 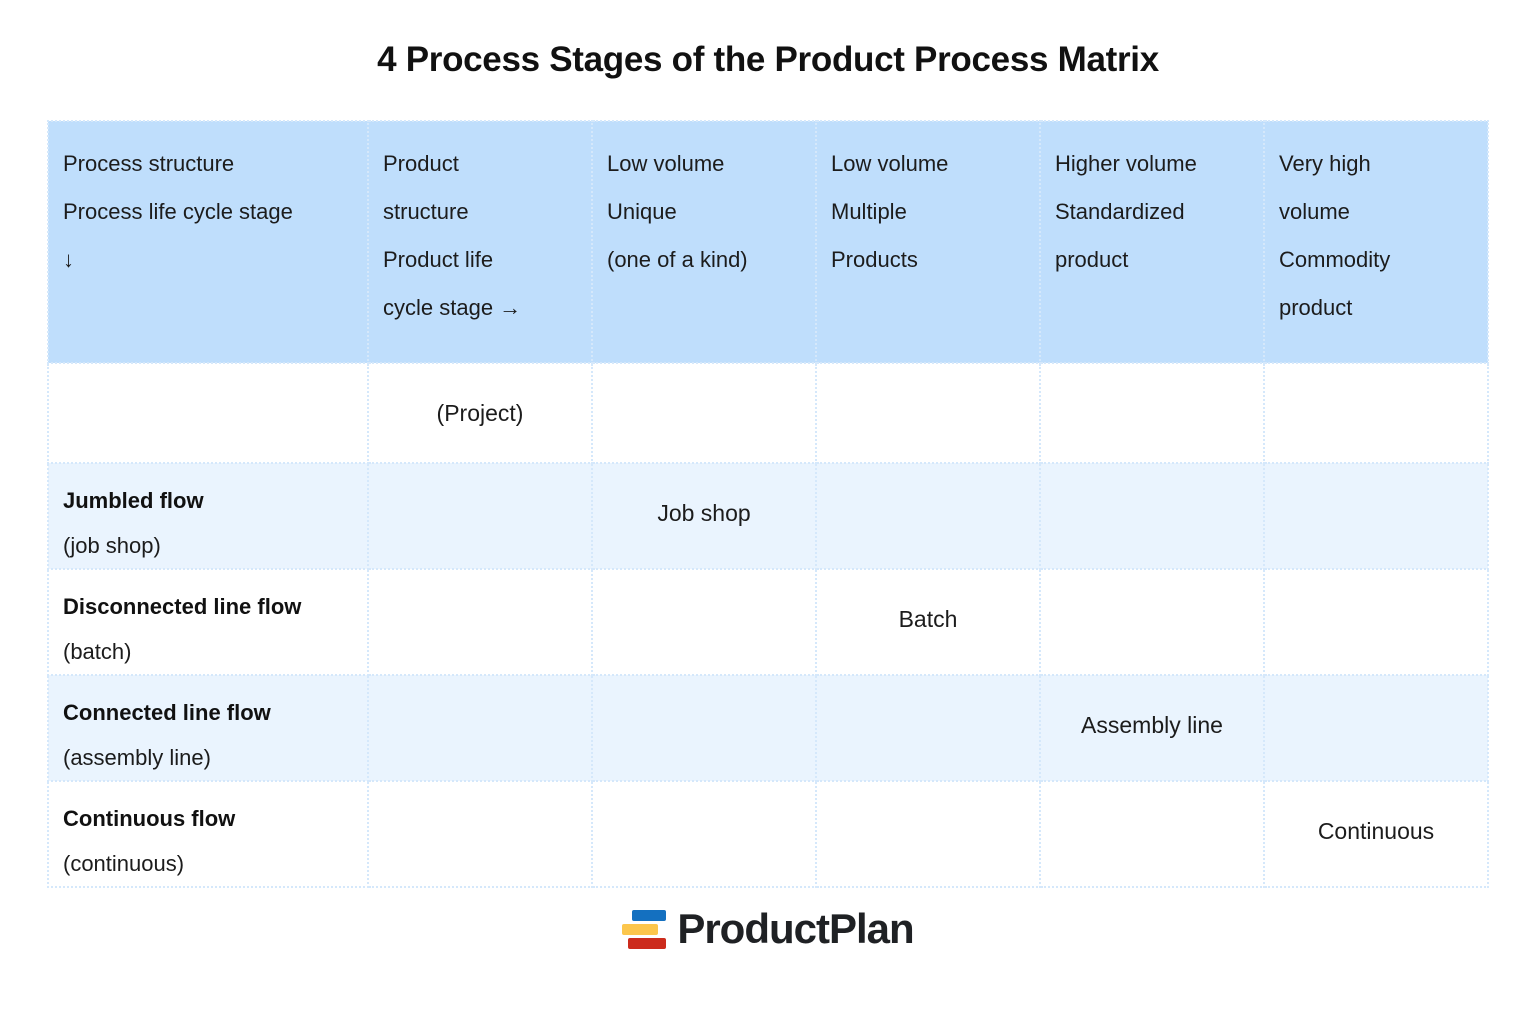 I want to click on header-line: (one of a kind), so click(x=677, y=259).